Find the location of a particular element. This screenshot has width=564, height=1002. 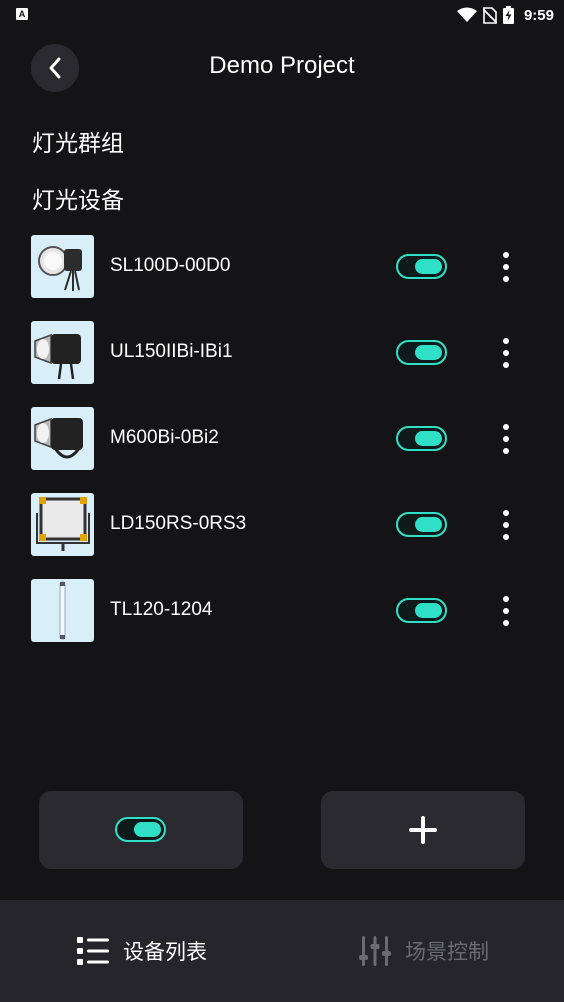

status-icons: 9:59 is located at coordinates (505, 15).